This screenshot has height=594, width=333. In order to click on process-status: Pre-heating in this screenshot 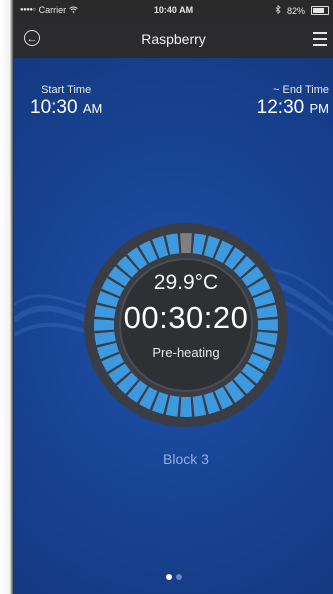, I will do `click(186, 352)`.